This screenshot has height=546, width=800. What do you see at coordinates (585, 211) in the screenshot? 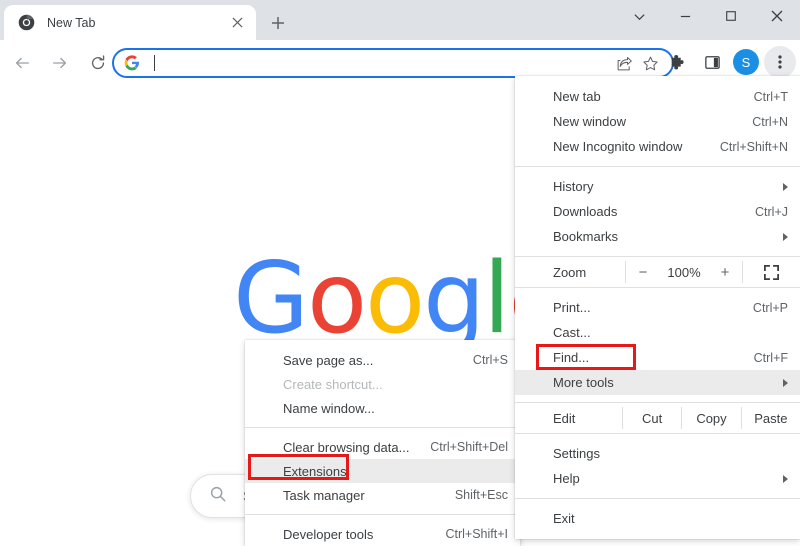
I see `menu-item-label: Downloads` at bounding box center [585, 211].